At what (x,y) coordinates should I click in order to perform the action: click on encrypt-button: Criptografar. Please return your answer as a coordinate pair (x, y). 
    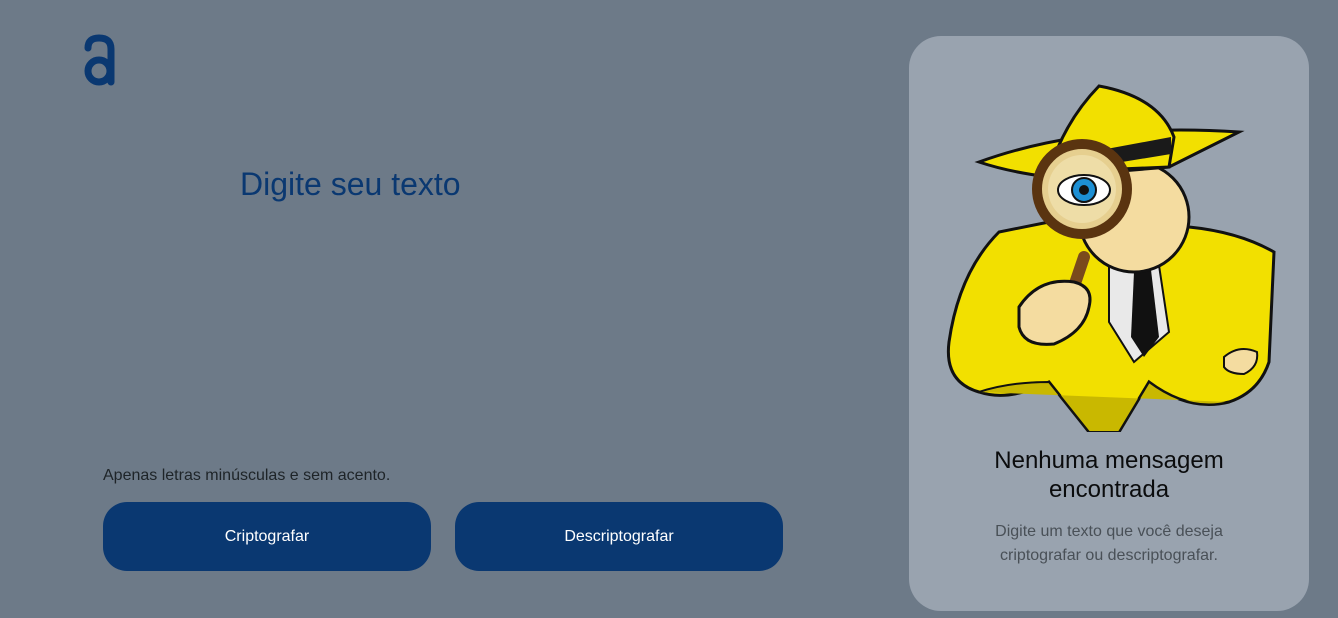
    Looking at the image, I should click on (267, 536).